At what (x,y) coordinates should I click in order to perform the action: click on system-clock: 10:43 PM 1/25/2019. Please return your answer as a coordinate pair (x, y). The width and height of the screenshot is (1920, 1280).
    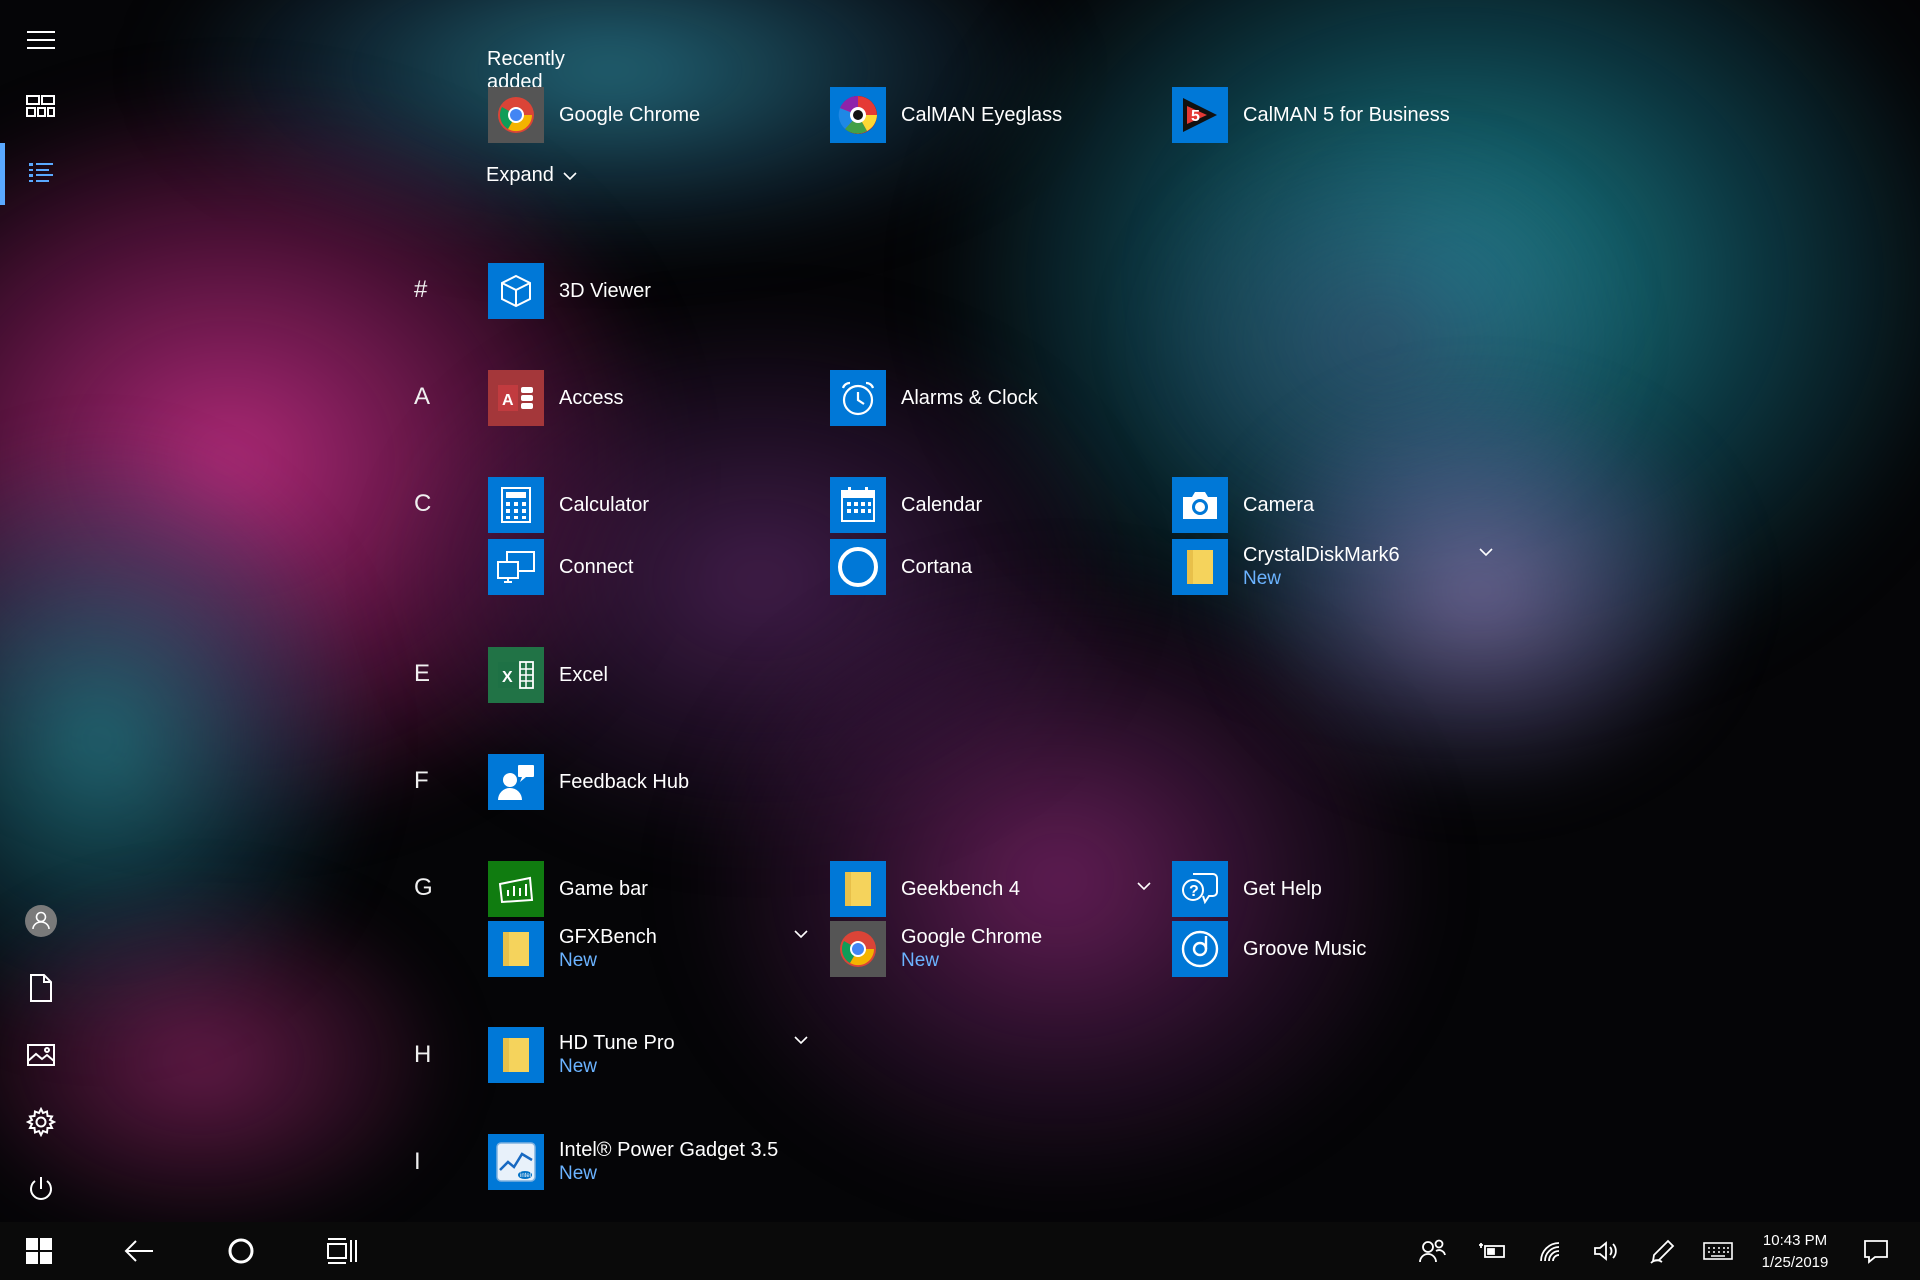
    Looking at the image, I should click on (1795, 1252).